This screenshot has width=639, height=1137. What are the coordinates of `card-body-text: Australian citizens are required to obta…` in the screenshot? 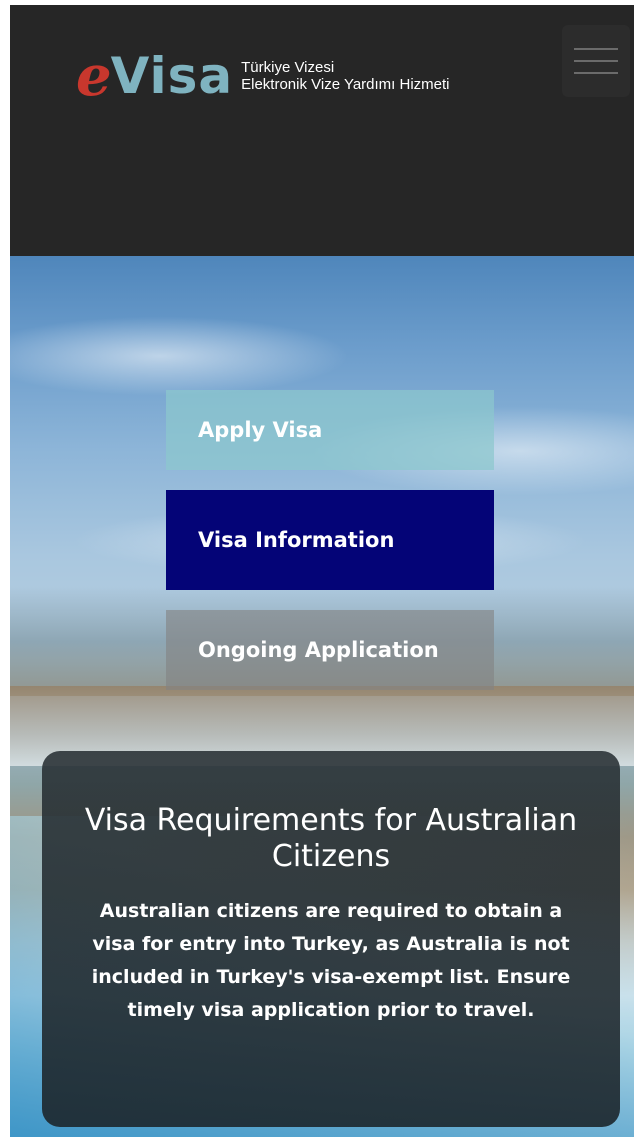 It's located at (331, 960).